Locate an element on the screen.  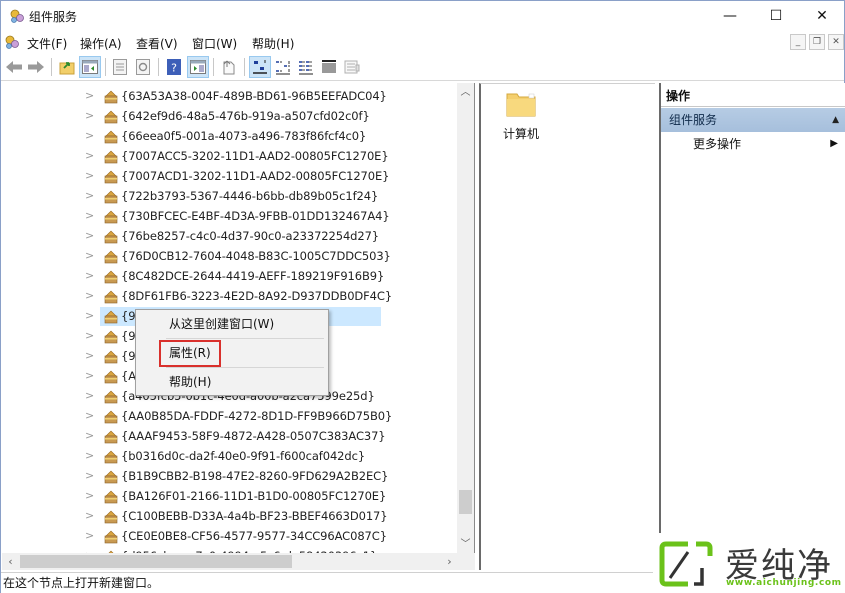
mdi-close-button: ✕ is located at coordinates (836, 42).